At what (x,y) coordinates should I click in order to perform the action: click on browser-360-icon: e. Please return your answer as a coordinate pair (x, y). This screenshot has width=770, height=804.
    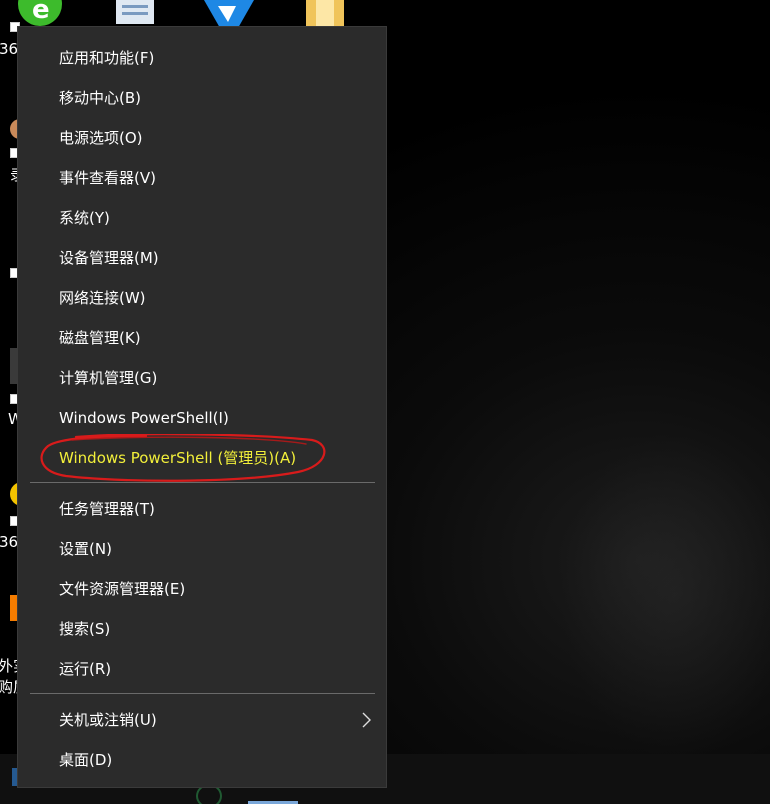
    Looking at the image, I should click on (41, 14).